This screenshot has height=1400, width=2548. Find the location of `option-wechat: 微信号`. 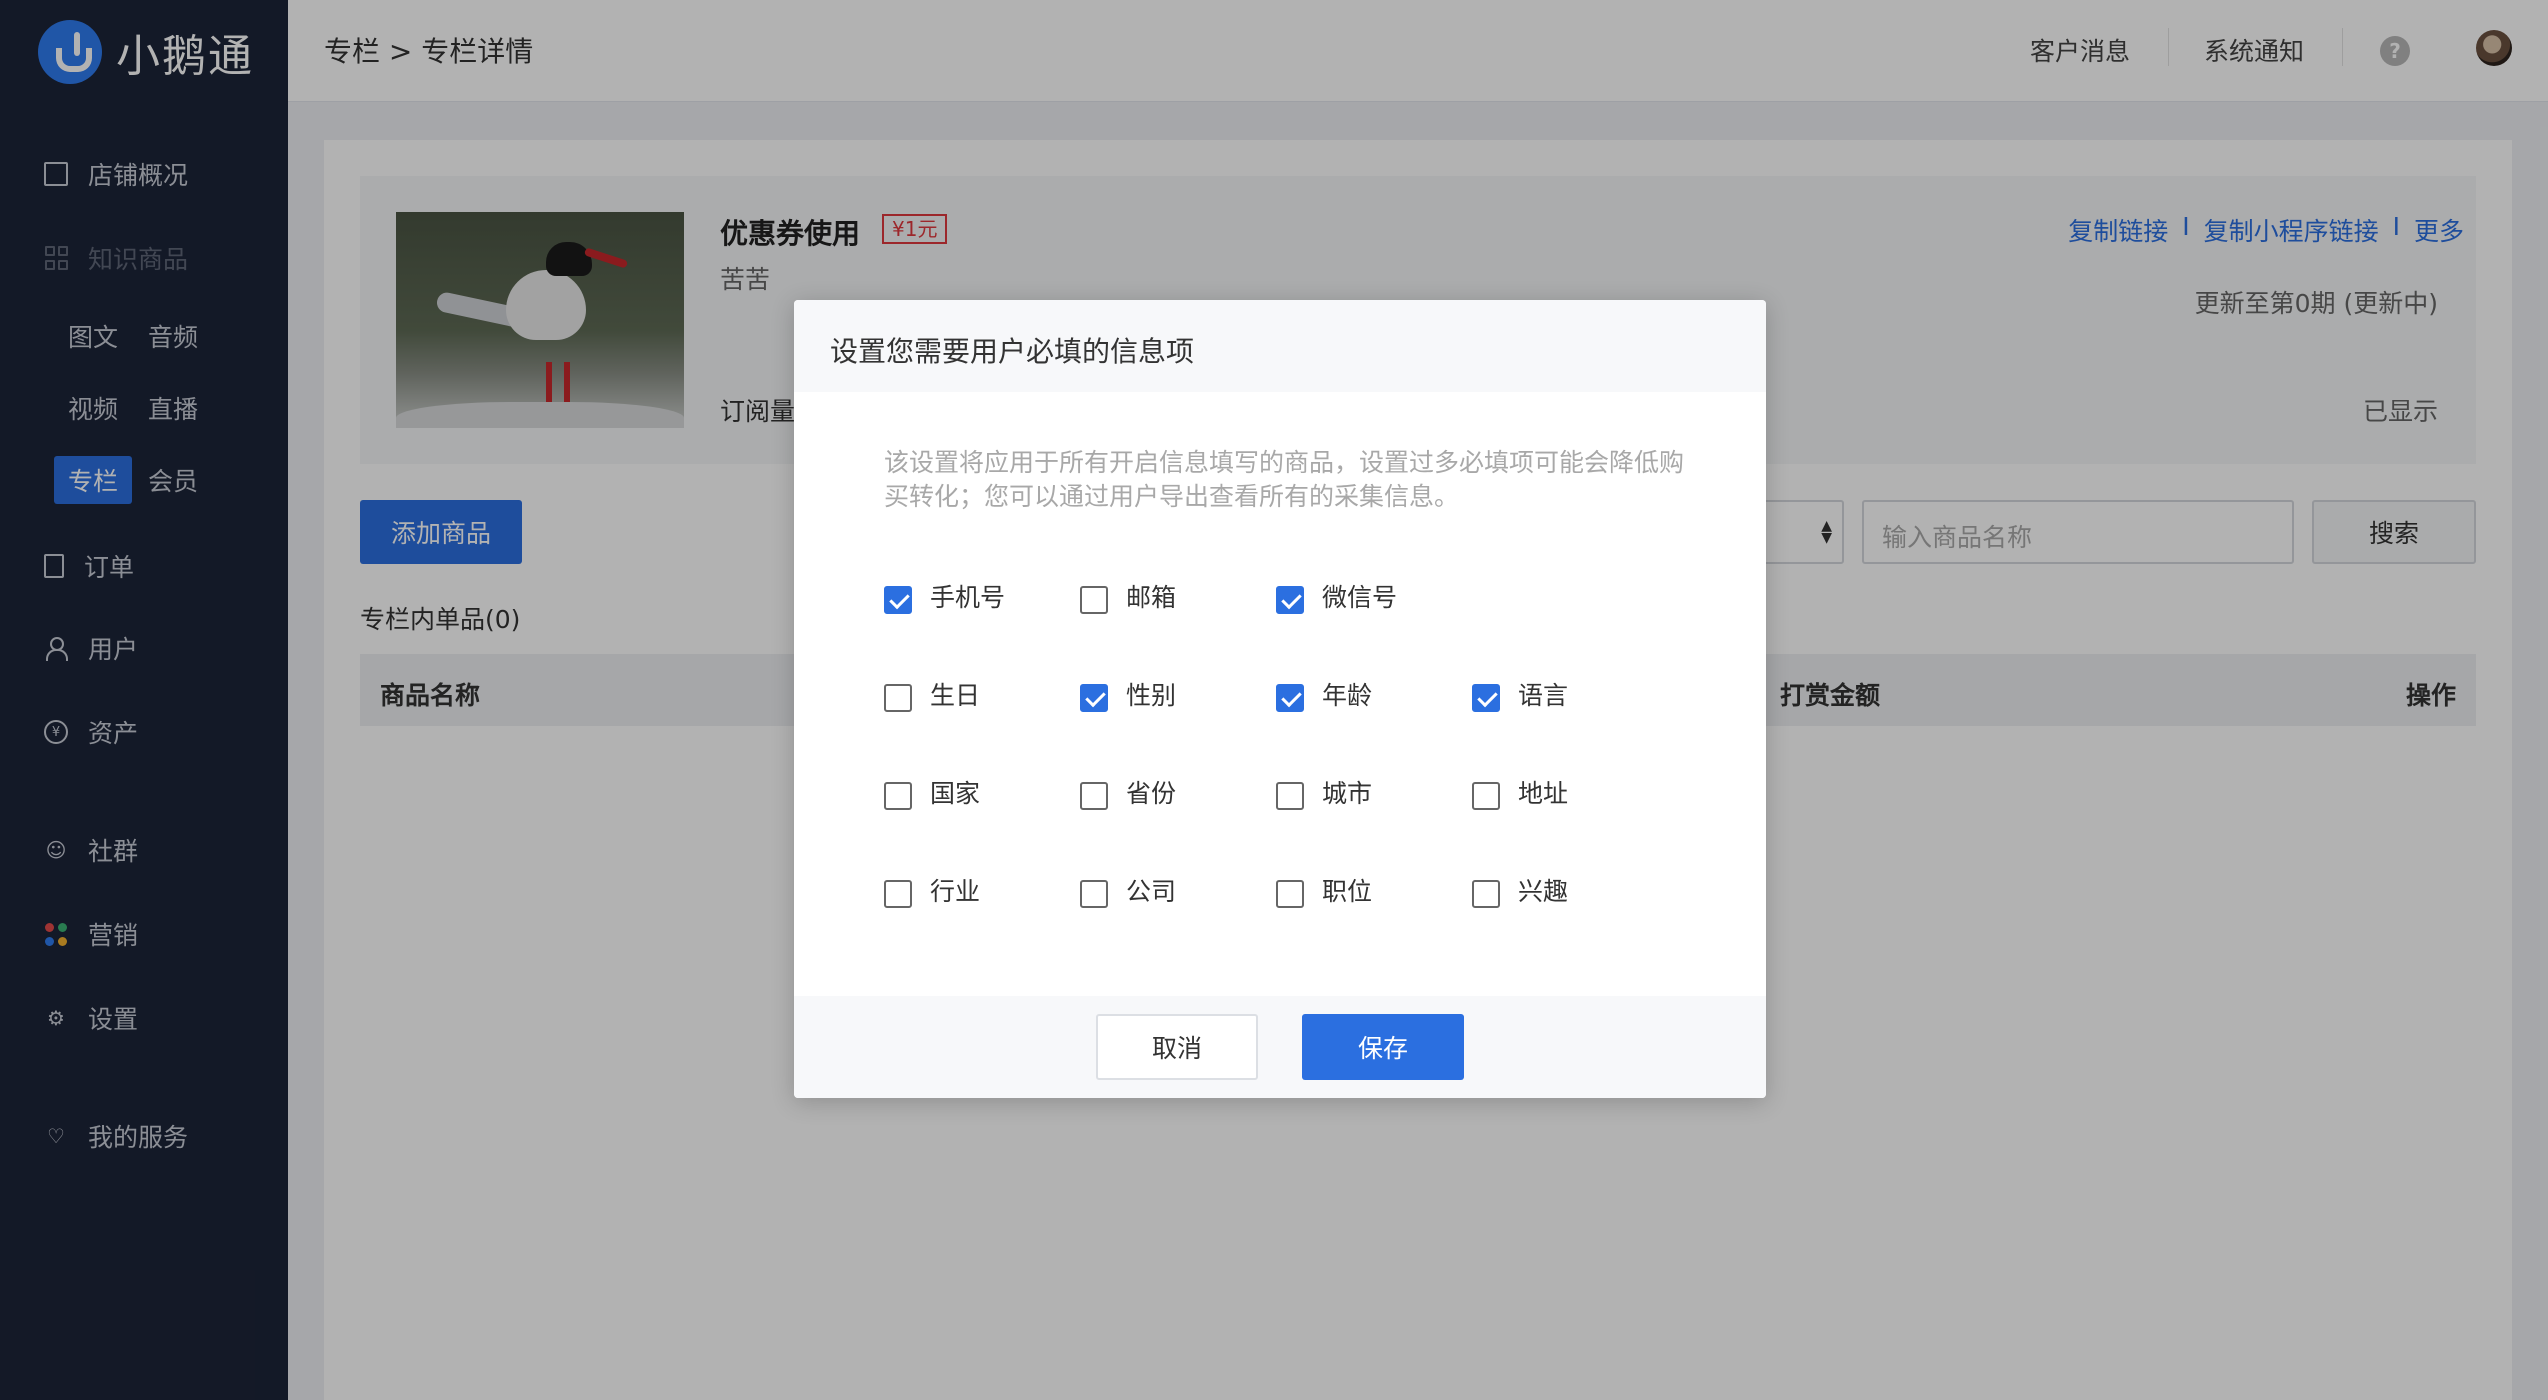

option-wechat: 微信号 is located at coordinates (1336, 596).